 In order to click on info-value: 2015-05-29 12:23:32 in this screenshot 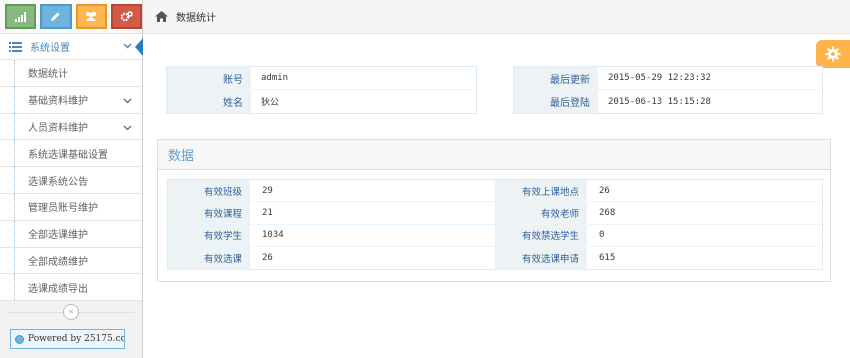, I will do `click(659, 78)`.